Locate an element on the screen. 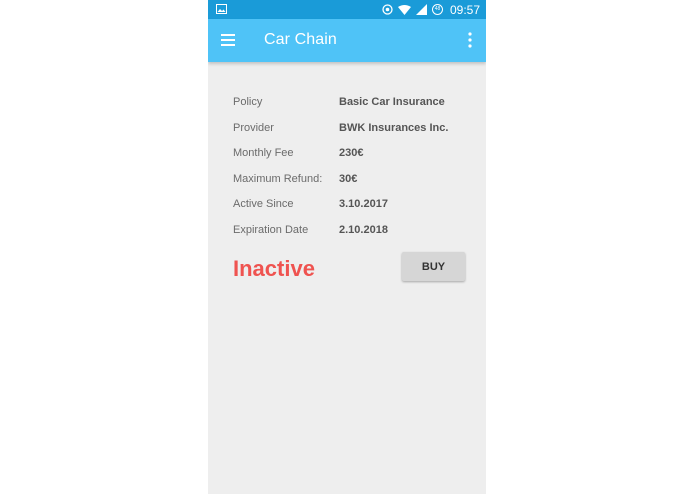 The width and height of the screenshot is (695, 494). app-title: Car Chain is located at coordinates (300, 39).